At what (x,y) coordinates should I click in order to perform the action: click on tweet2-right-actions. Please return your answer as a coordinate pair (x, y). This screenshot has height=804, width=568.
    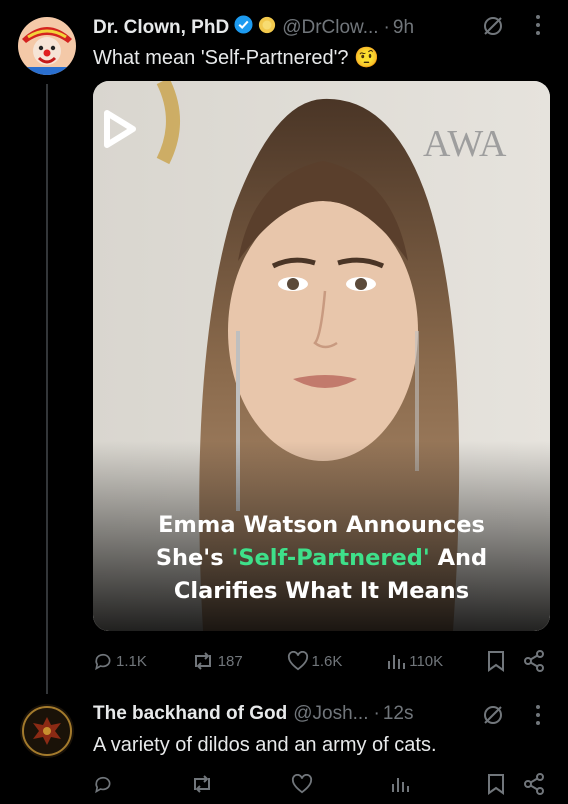
    Looking at the image, I should click on (516, 784).